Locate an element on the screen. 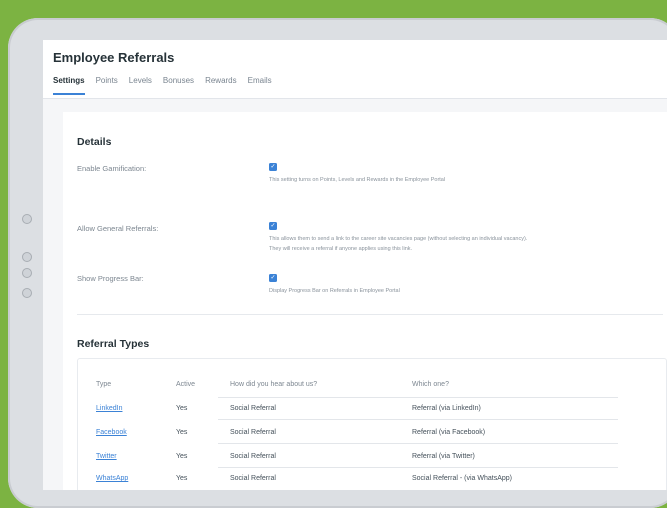 Image resolution: width=667 pixels, height=508 pixels. referral-type-link-facebook: Facebook is located at coordinates (111, 432).